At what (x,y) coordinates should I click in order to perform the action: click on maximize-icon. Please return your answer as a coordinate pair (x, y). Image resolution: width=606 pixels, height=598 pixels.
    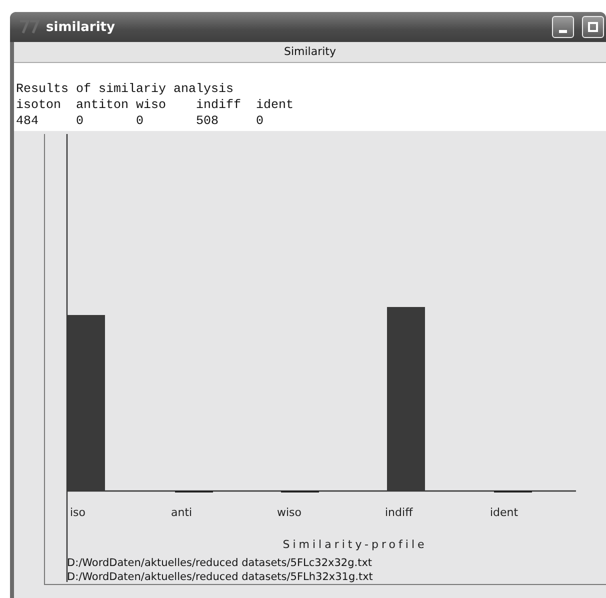
    Looking at the image, I should click on (593, 27).